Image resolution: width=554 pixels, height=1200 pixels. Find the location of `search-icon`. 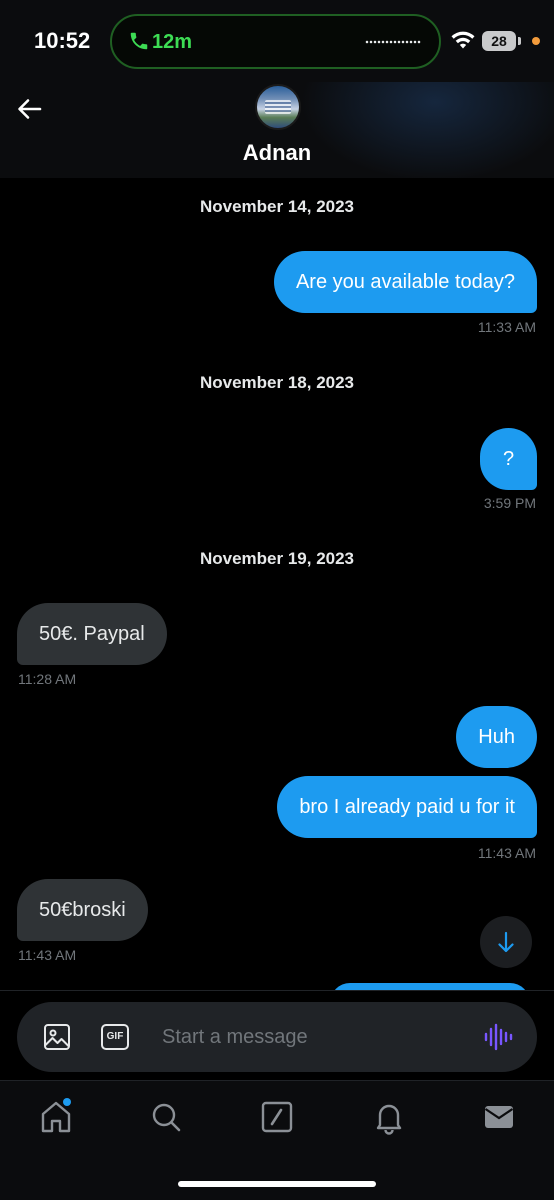

search-icon is located at coordinates (166, 1117).